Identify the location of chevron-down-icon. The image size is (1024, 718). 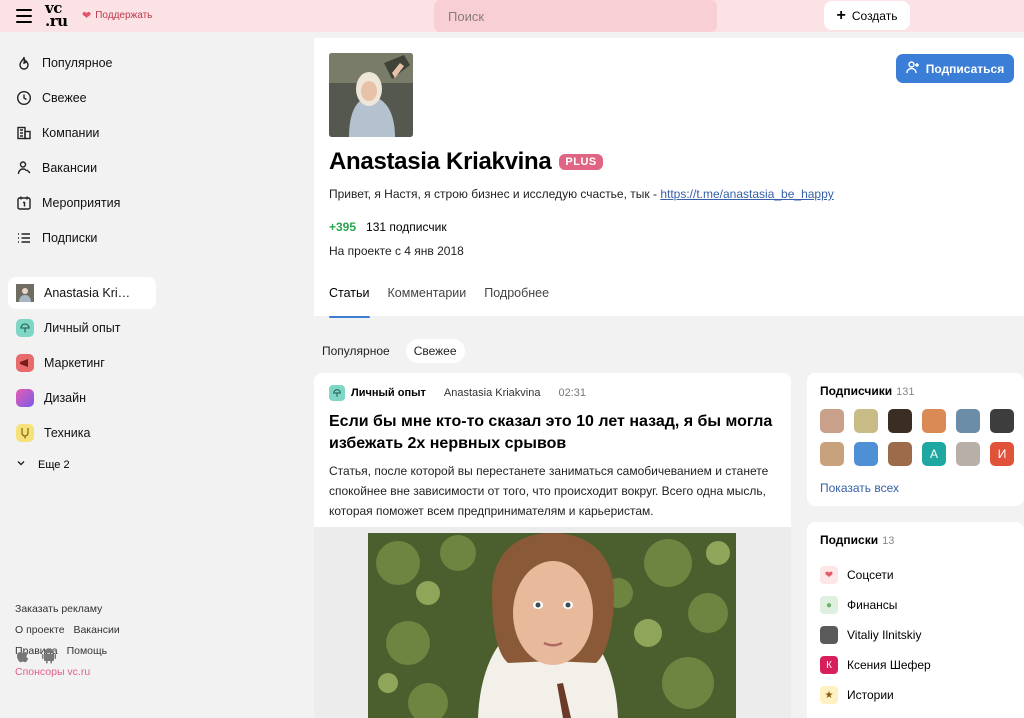
(21, 464).